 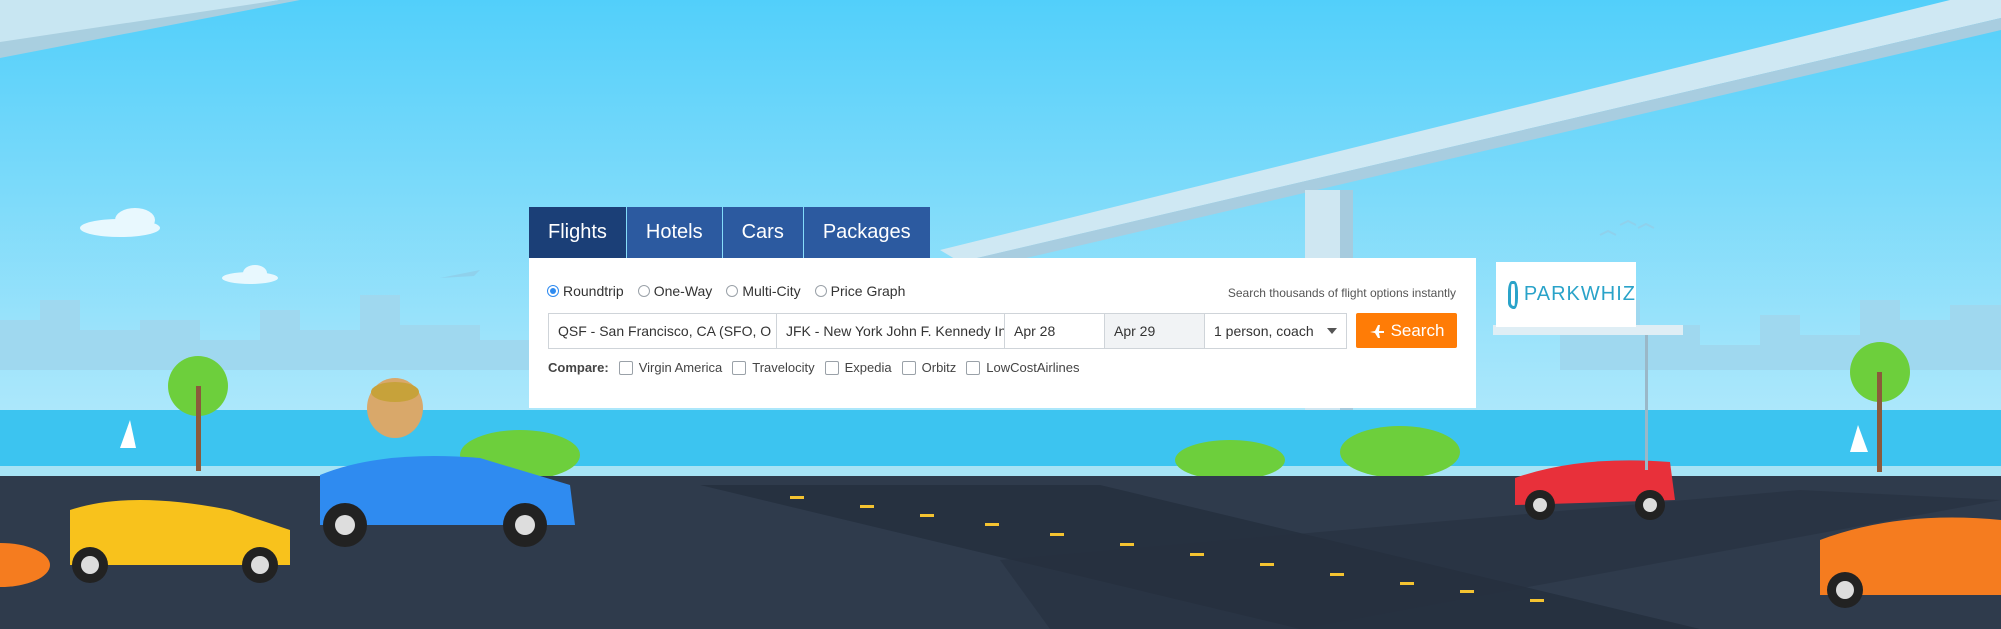 I want to click on compare-virgin-america: Virgin America, so click(x=670, y=367).